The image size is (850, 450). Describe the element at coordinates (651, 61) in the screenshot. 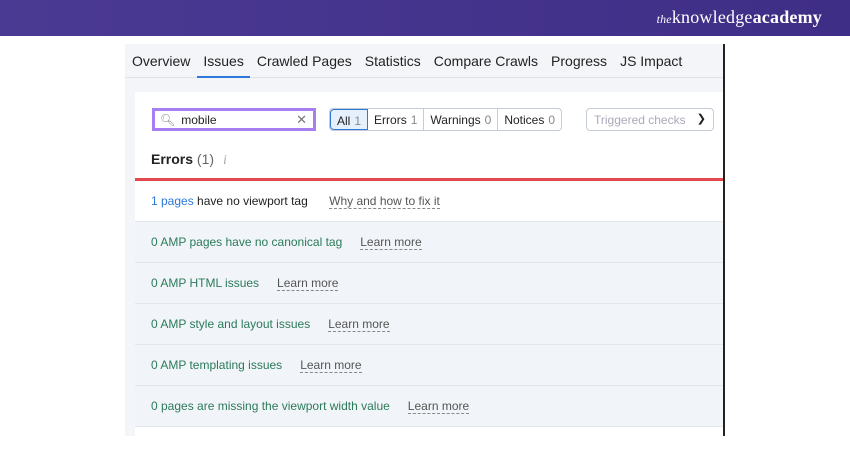

I see `tab-js-impact: JS Impact` at that location.